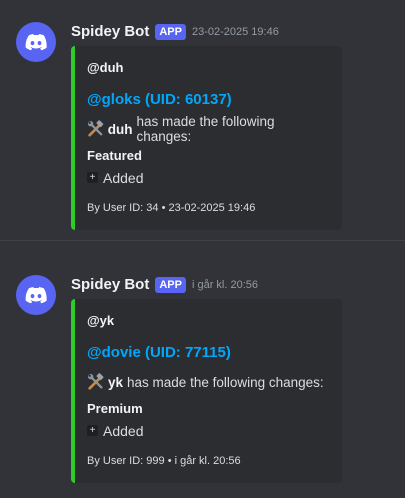 The height and width of the screenshot is (498, 405). I want to click on field-name: Featured, so click(114, 155).